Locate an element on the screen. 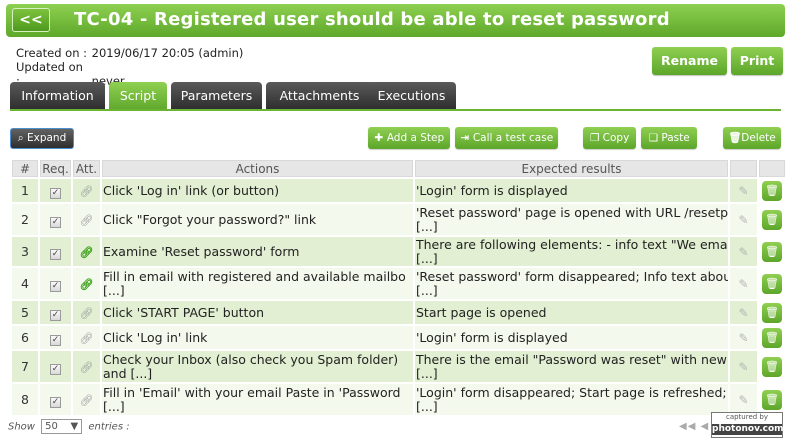 This screenshot has width=791, height=446. pagination-controls: ◀◀ ◀ is located at coordinates (694, 426).